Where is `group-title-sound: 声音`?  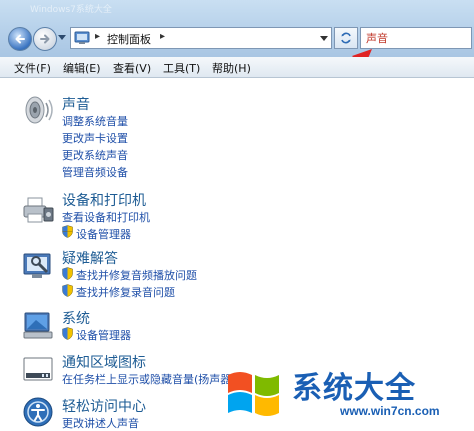
group-title-sound: 声音 is located at coordinates (76, 104).